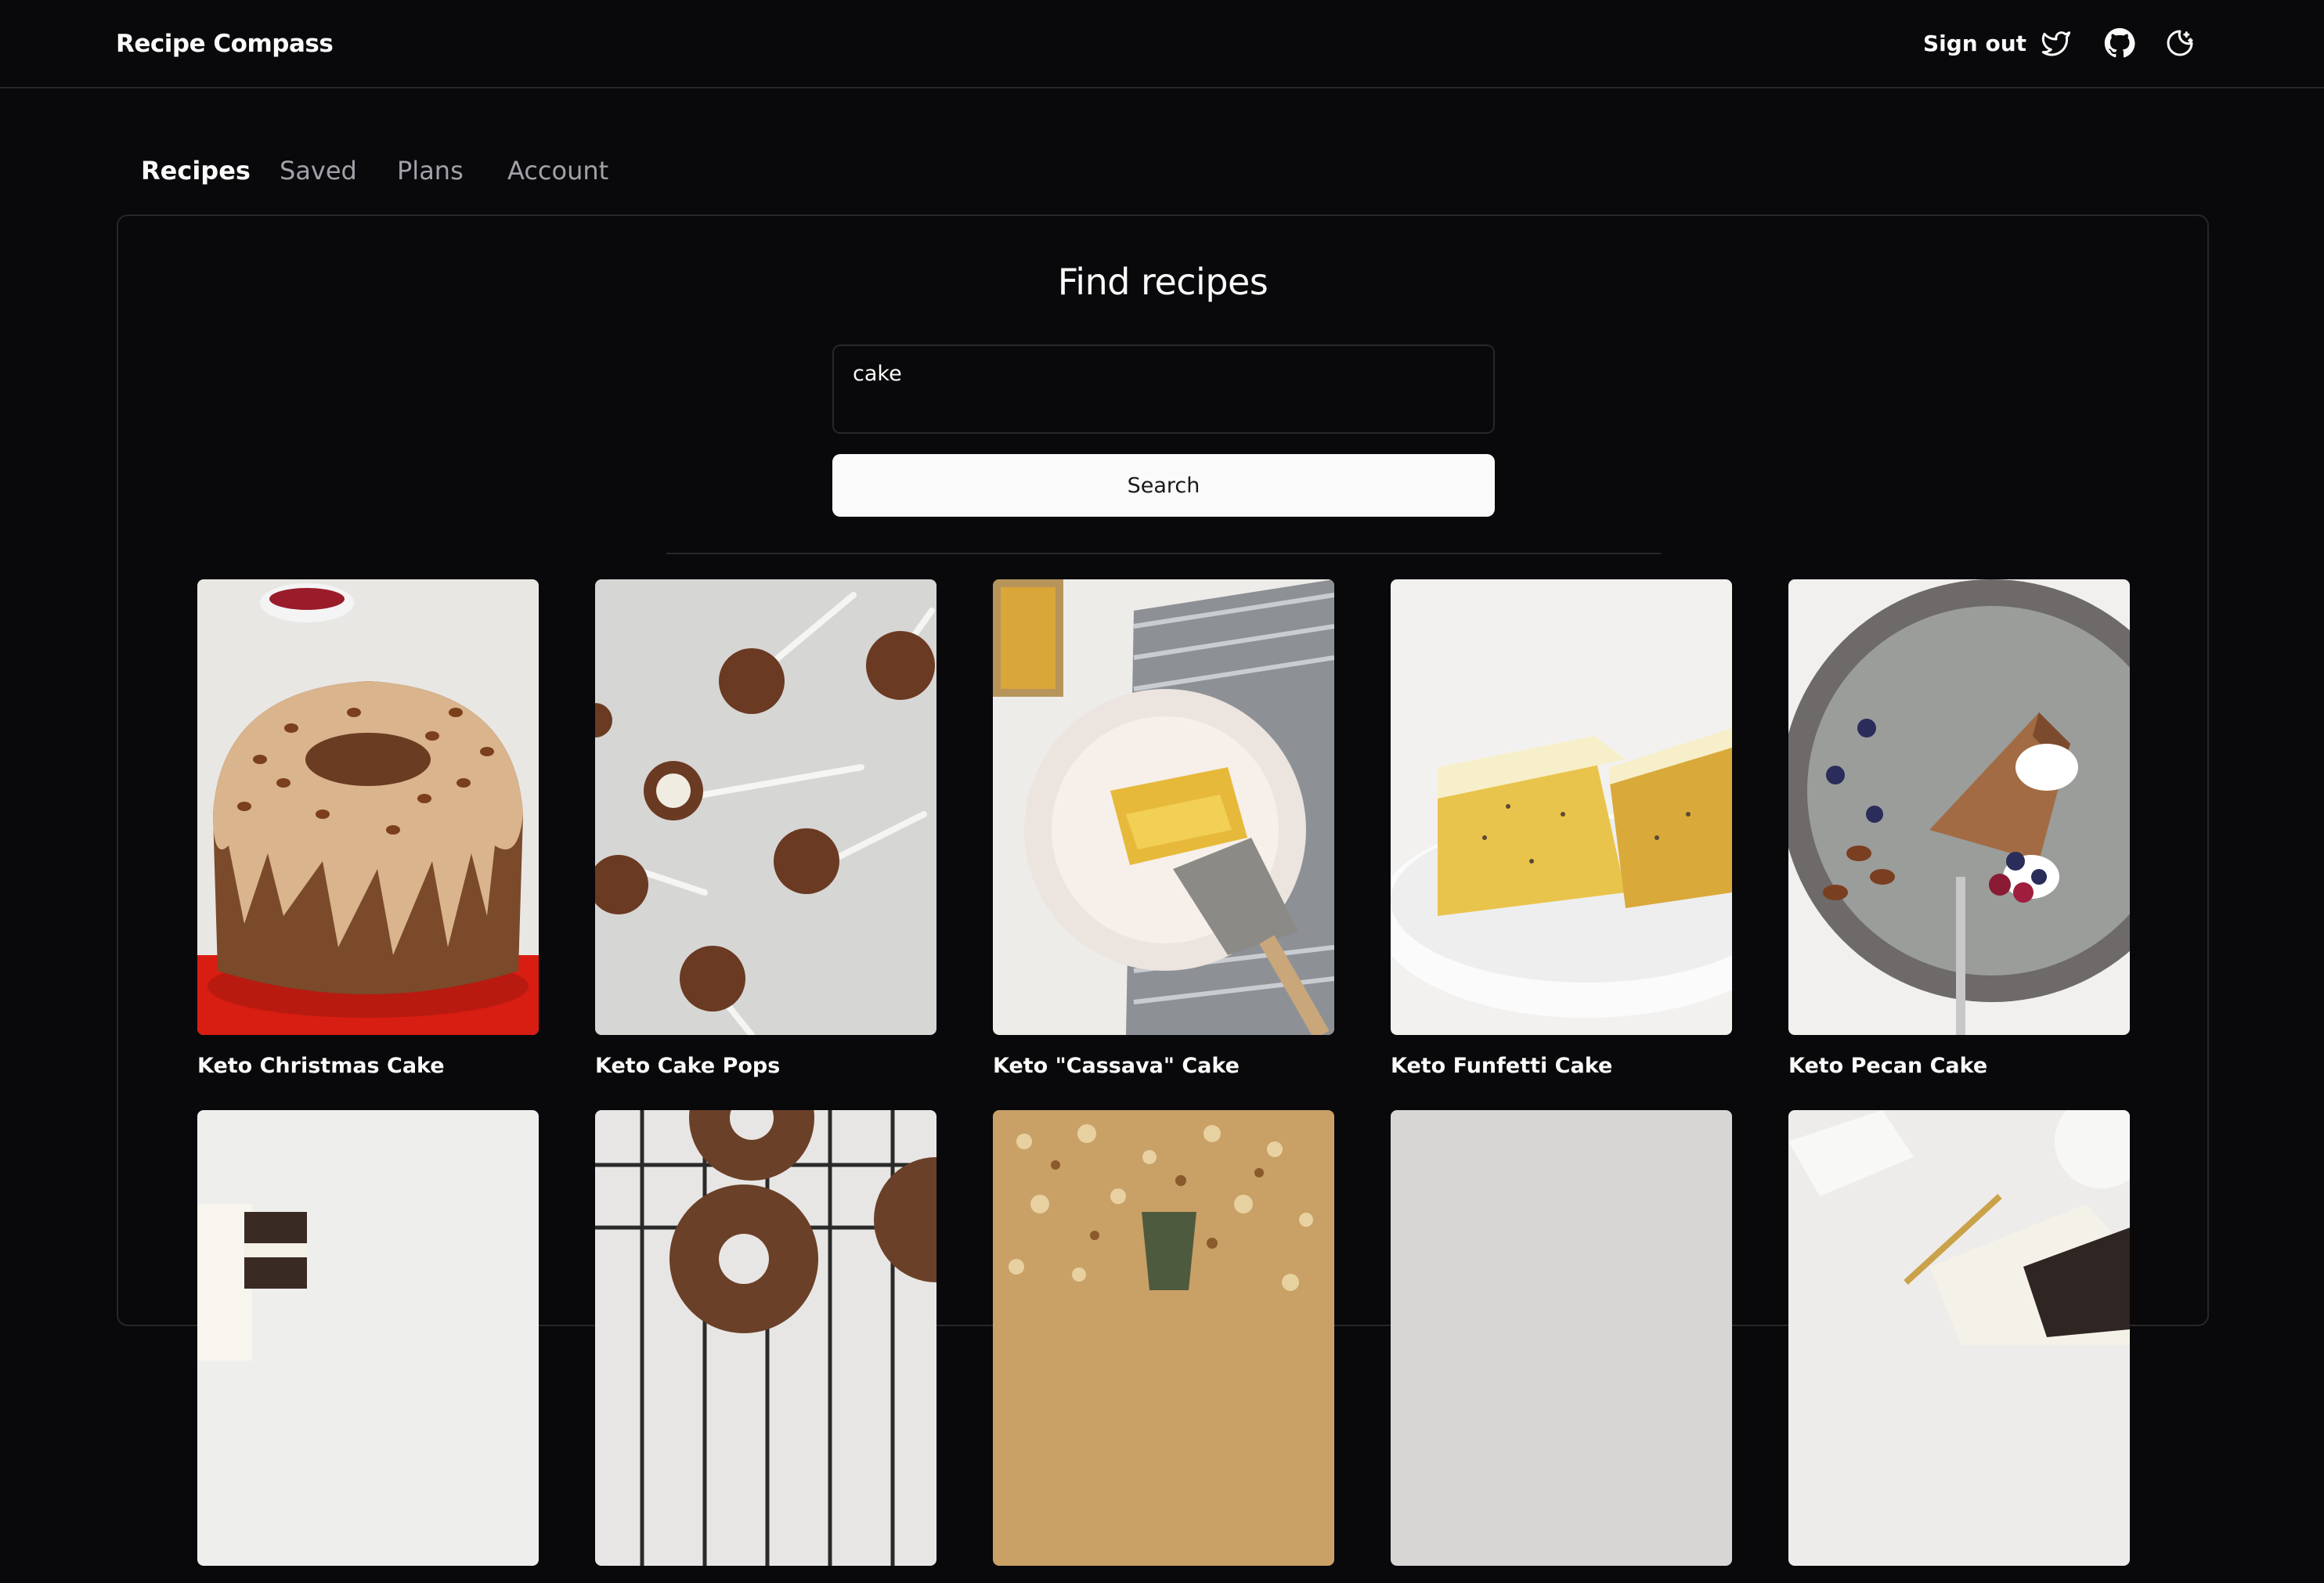  I want to click on github-icon, so click(2119, 43).